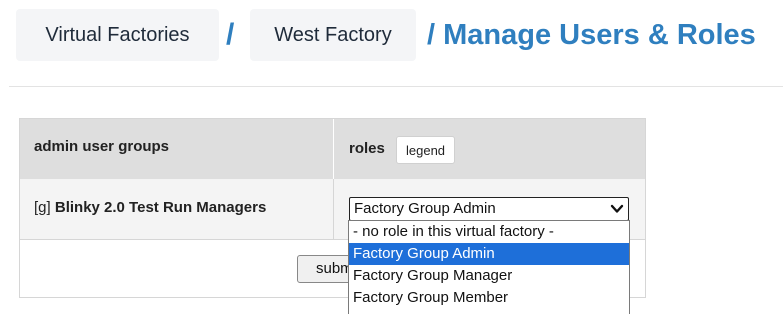  Describe the element at coordinates (102, 146) in the screenshot. I see `header-admin-user-groups: admin user groups` at that location.